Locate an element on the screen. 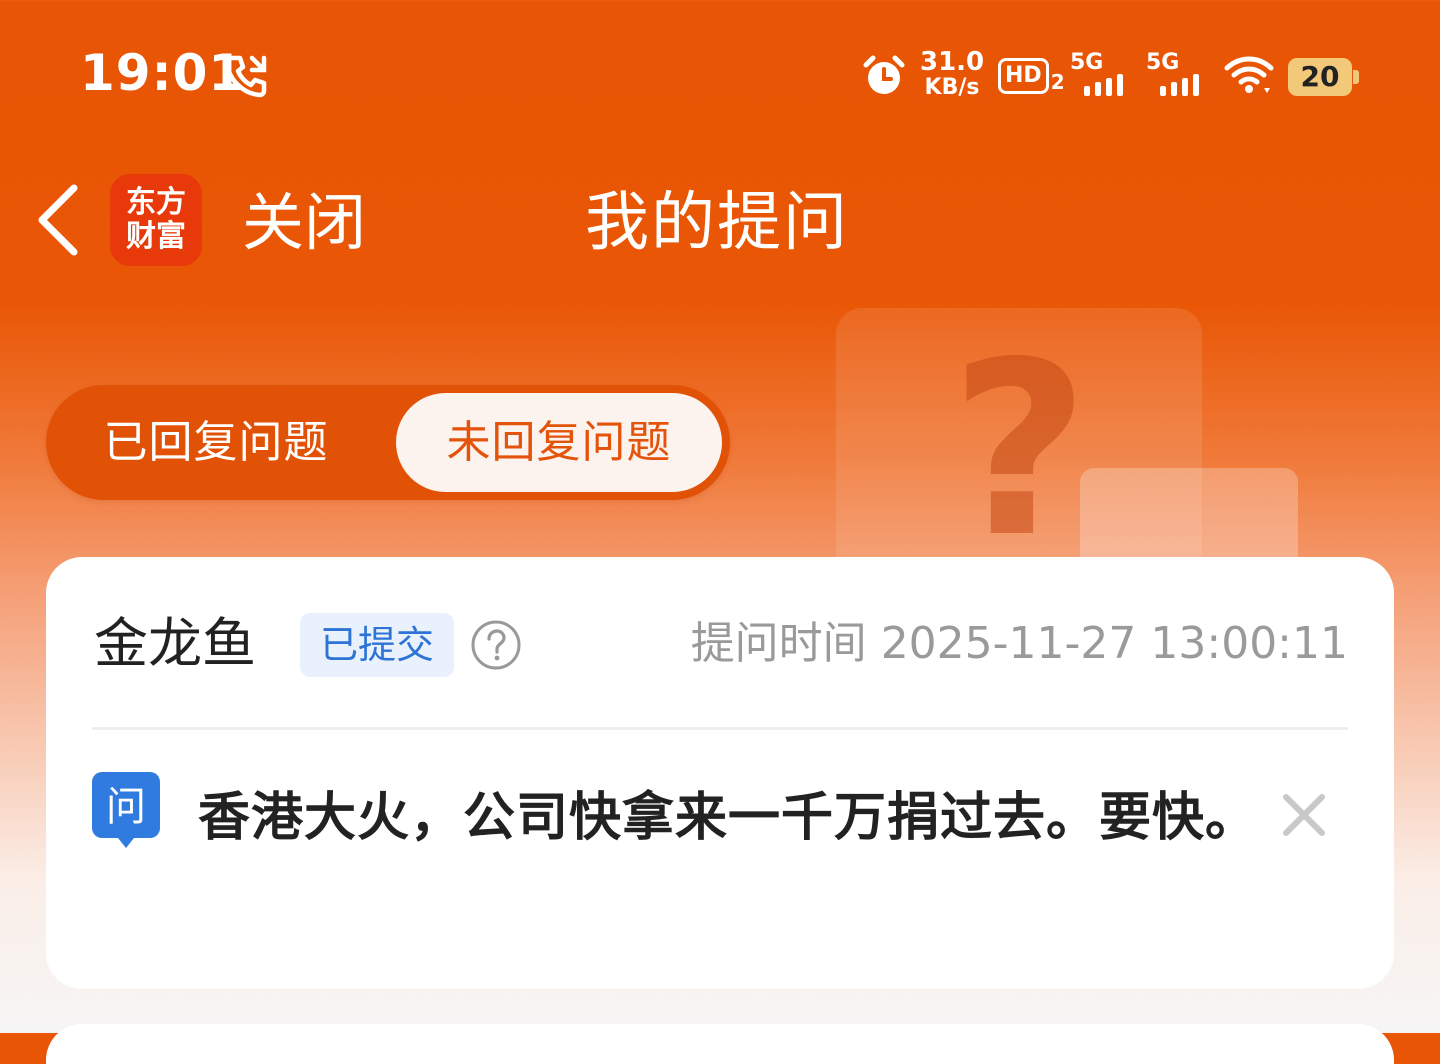  ask-time: 提问时间 2025-11-27 13:00:11 is located at coordinates (1019, 644).